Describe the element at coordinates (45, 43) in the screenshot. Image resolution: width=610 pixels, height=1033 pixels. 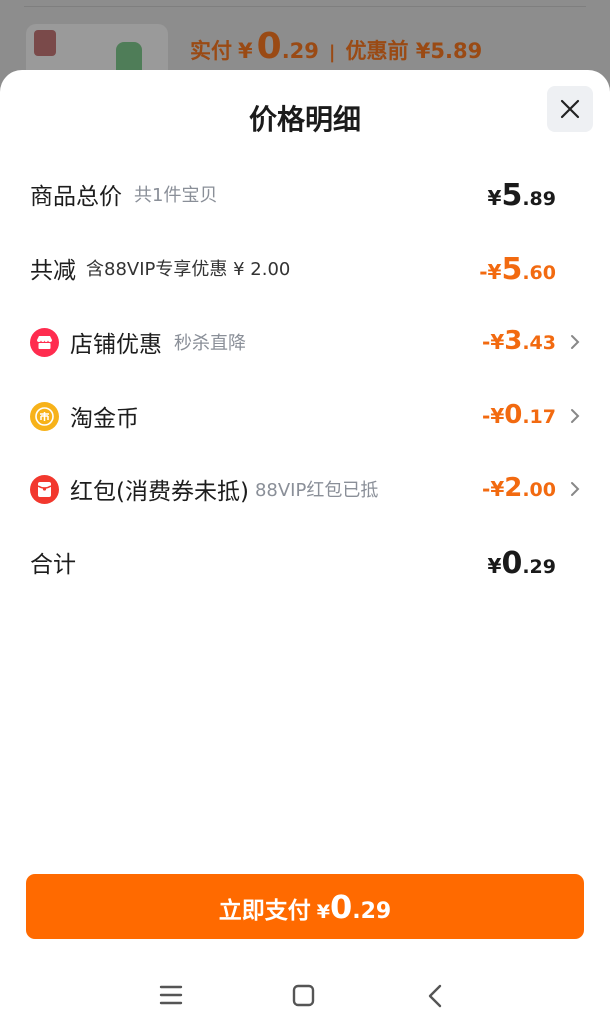
I see `brand-logo` at that location.